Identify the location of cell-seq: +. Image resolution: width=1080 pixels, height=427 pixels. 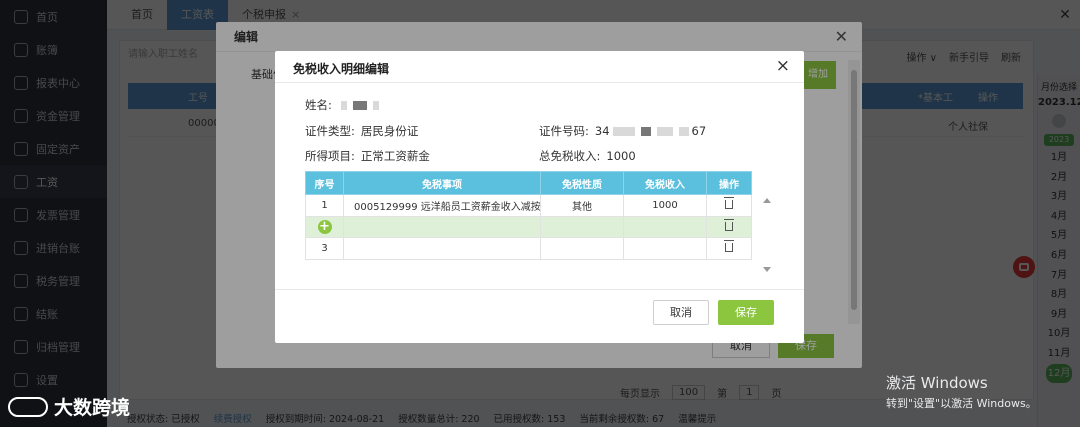
(324, 226).